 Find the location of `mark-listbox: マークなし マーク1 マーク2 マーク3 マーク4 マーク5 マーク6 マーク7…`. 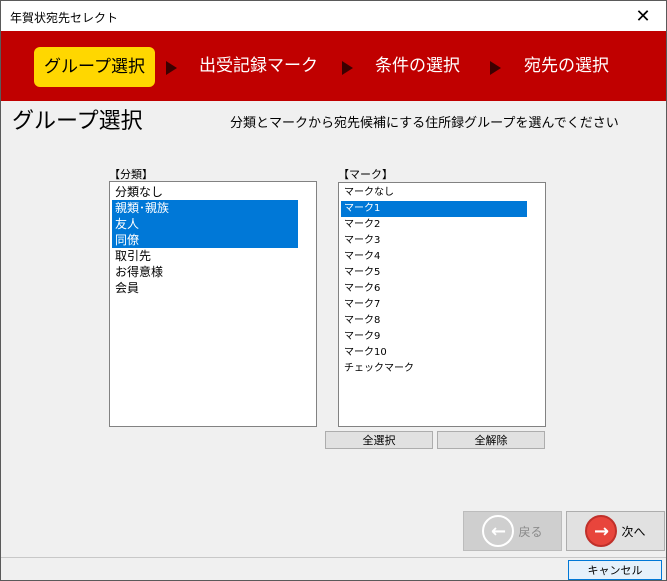

mark-listbox: マークなし マーク1 マーク2 マーク3 マーク4 マーク5 マーク6 マーク7… is located at coordinates (442, 304).